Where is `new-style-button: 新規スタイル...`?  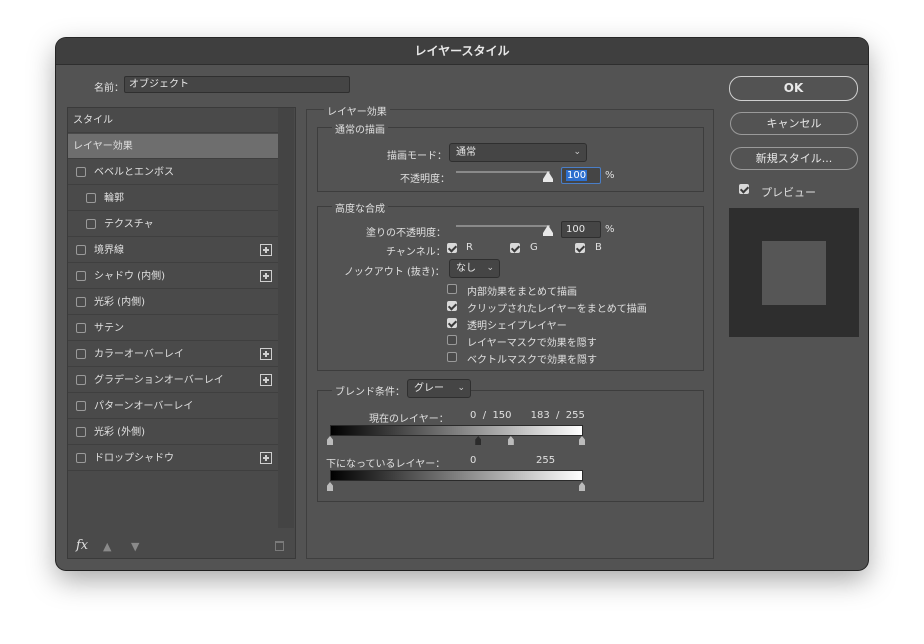 new-style-button: 新規スタイル... is located at coordinates (794, 158).